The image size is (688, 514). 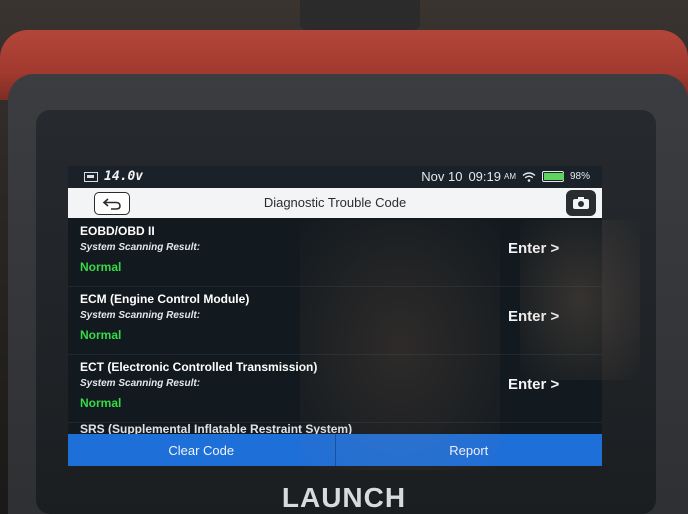 What do you see at coordinates (360, 15) in the screenshot?
I see `device-strap` at bounding box center [360, 15].